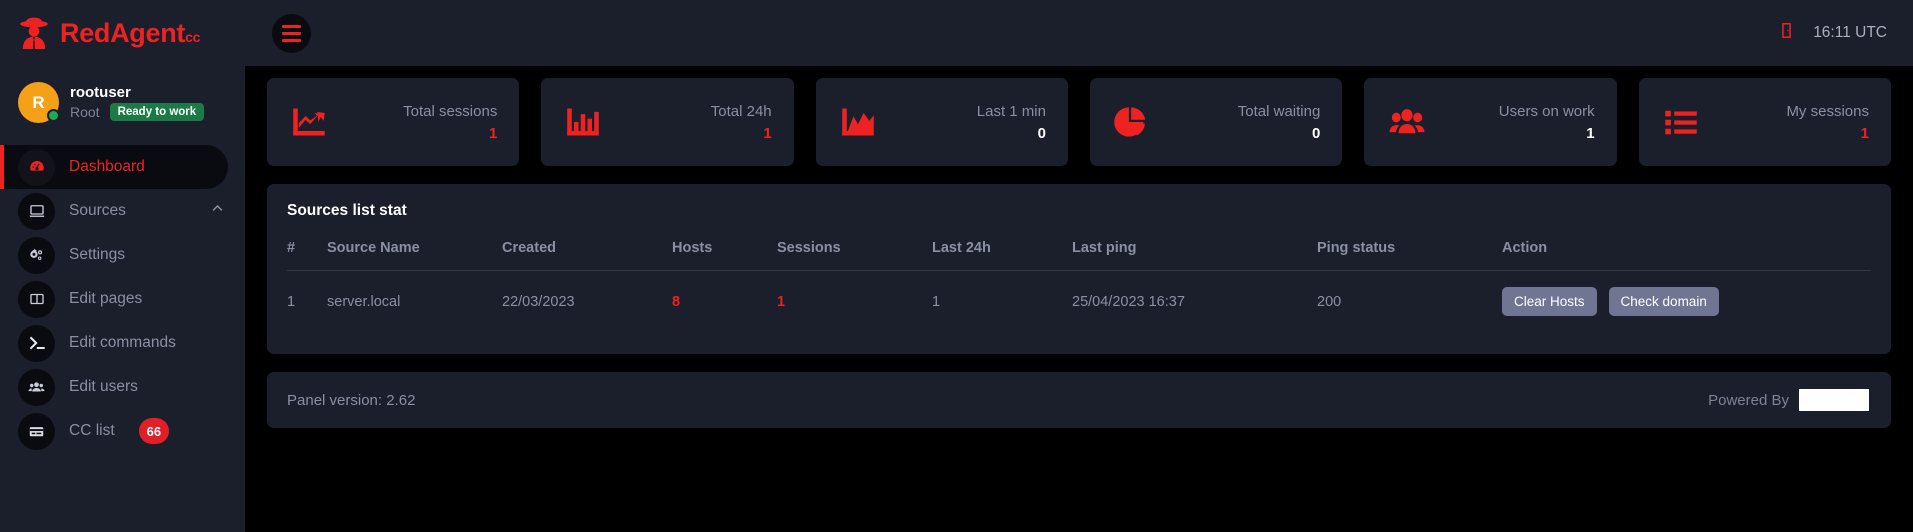 The height and width of the screenshot is (532, 1913). I want to click on sidebar-item-label: CC list, so click(92, 430).